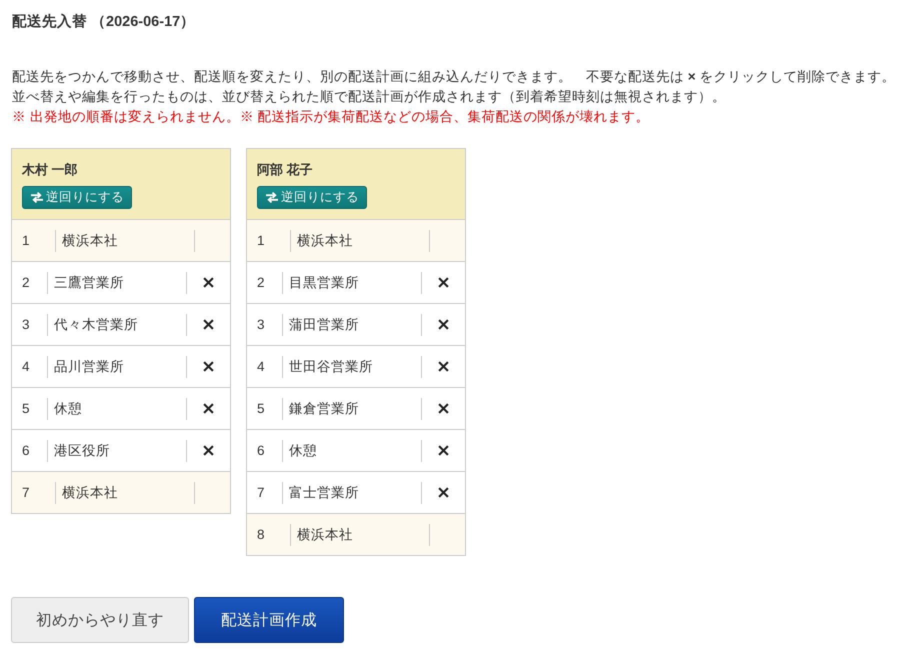  I want to click on create-plan-button: 配送計画作成, so click(269, 620).